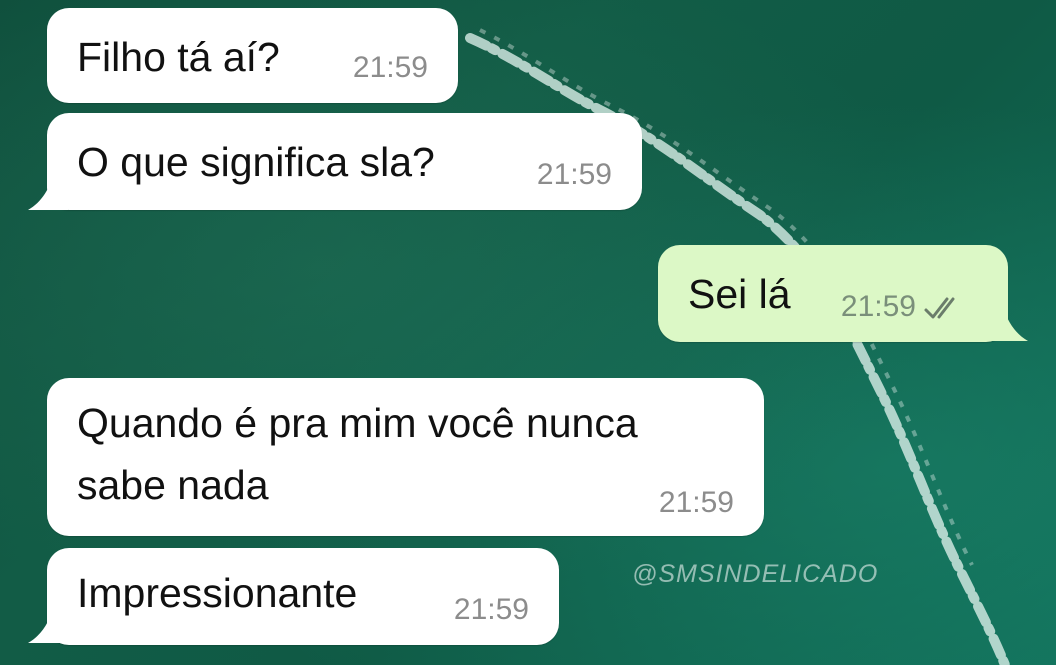 The image size is (1056, 665). What do you see at coordinates (939, 308) in the screenshot?
I see `double-check-icon` at bounding box center [939, 308].